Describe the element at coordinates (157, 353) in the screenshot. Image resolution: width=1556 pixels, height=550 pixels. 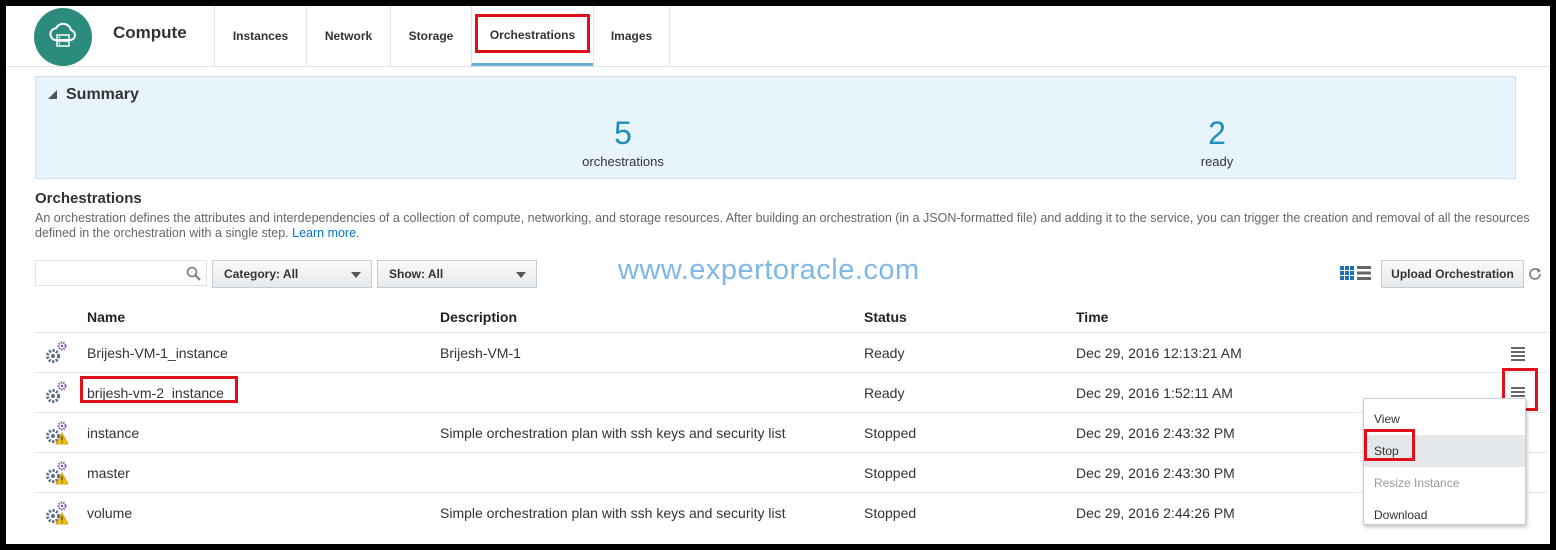
I see `row-name: Brijesh-VM-1_instance` at that location.